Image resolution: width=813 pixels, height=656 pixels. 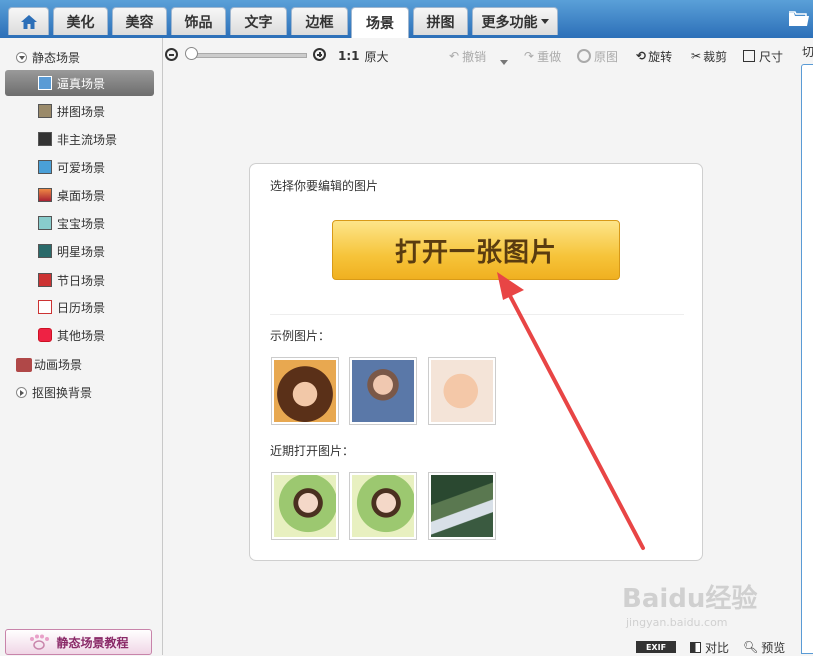 I want to click on recent-label: 近期打开图片：, so click(x=312, y=451).